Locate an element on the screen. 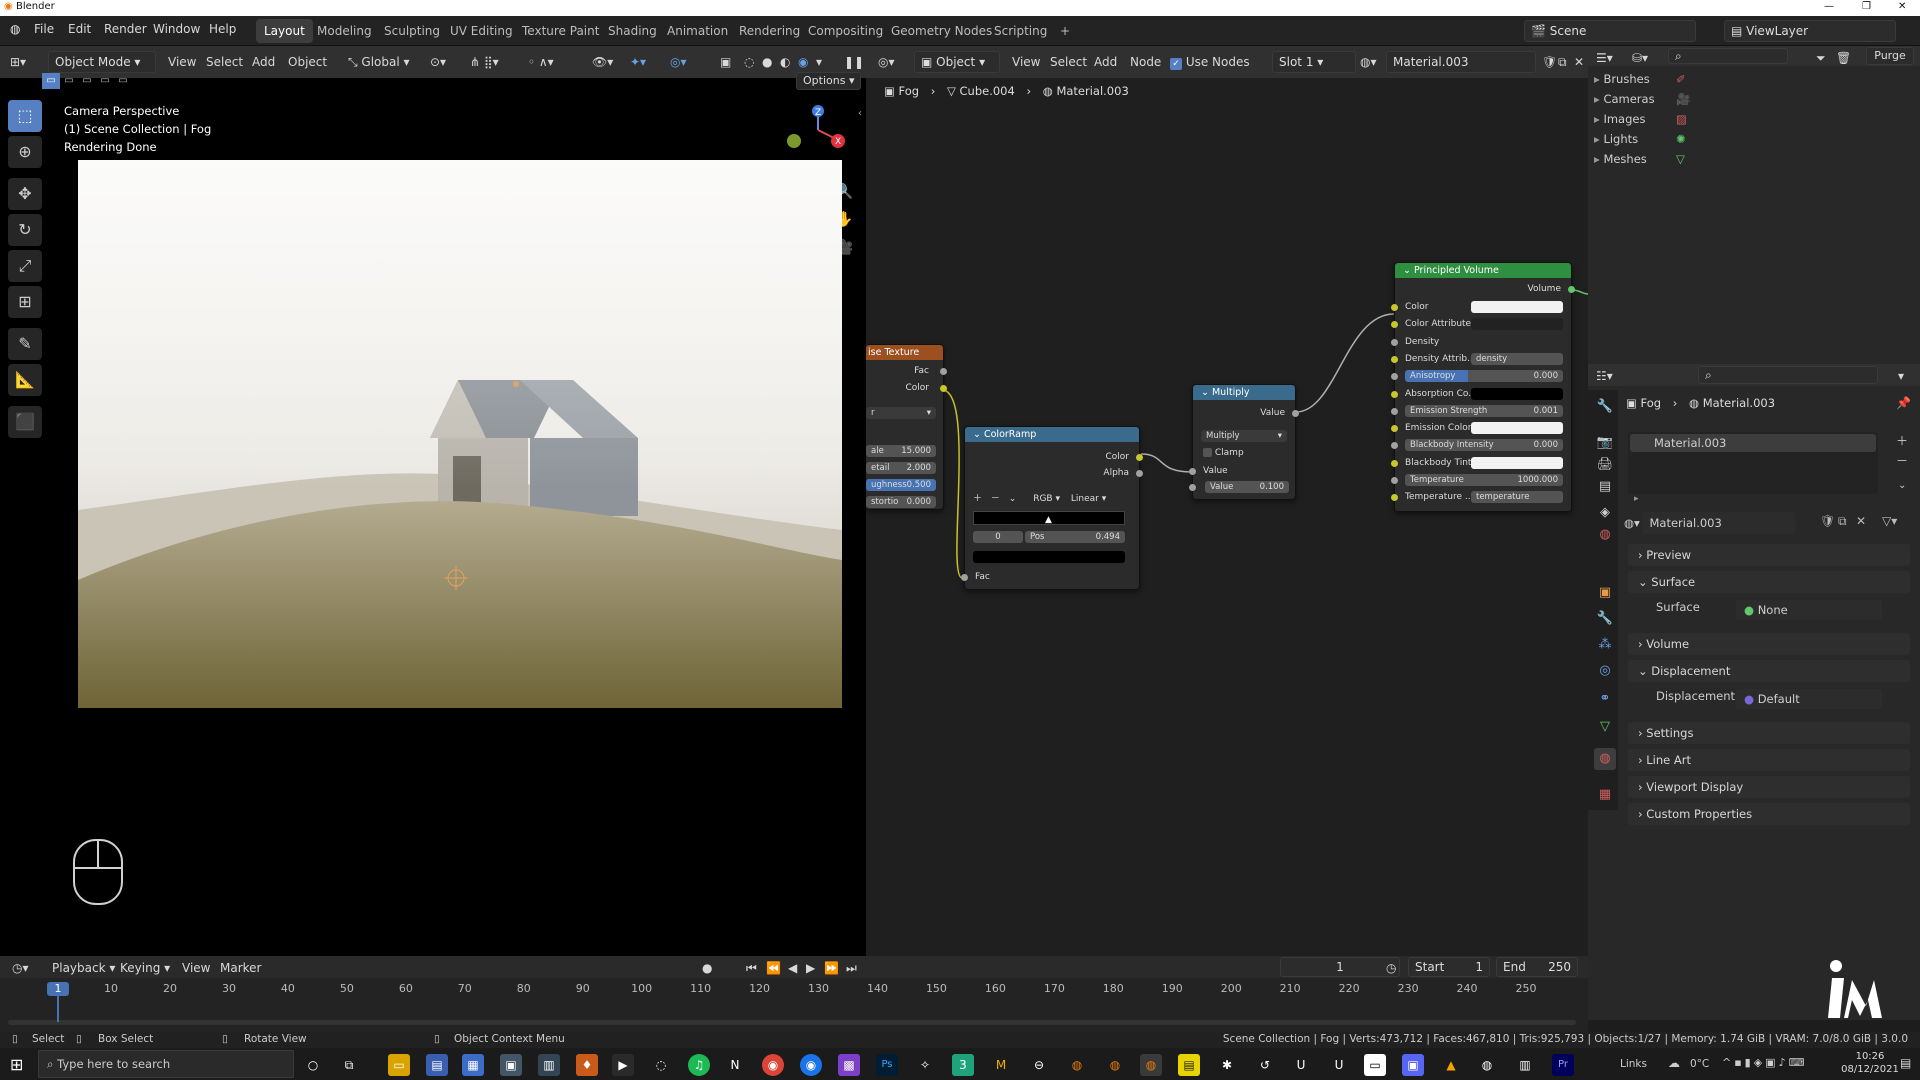 The height and width of the screenshot is (1080, 1920). premiere-icon: Pr is located at coordinates (1563, 1065).